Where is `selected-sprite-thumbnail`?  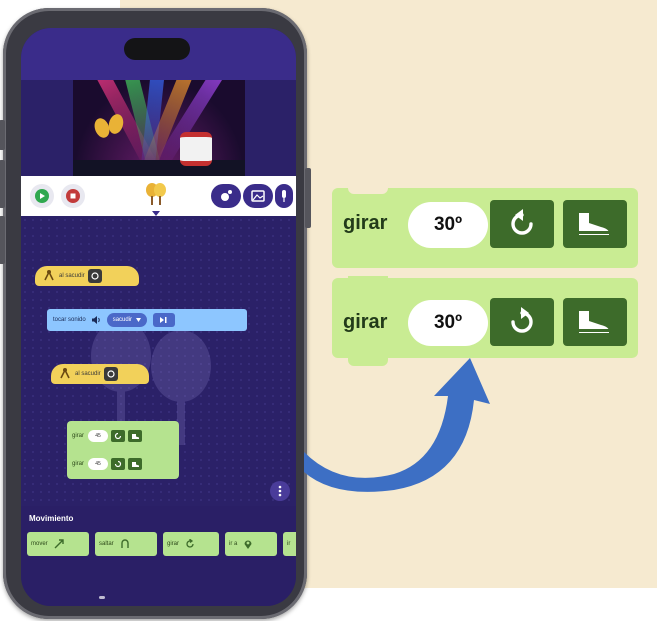
selected-sprite-thumbnail is located at coordinates (156, 195).